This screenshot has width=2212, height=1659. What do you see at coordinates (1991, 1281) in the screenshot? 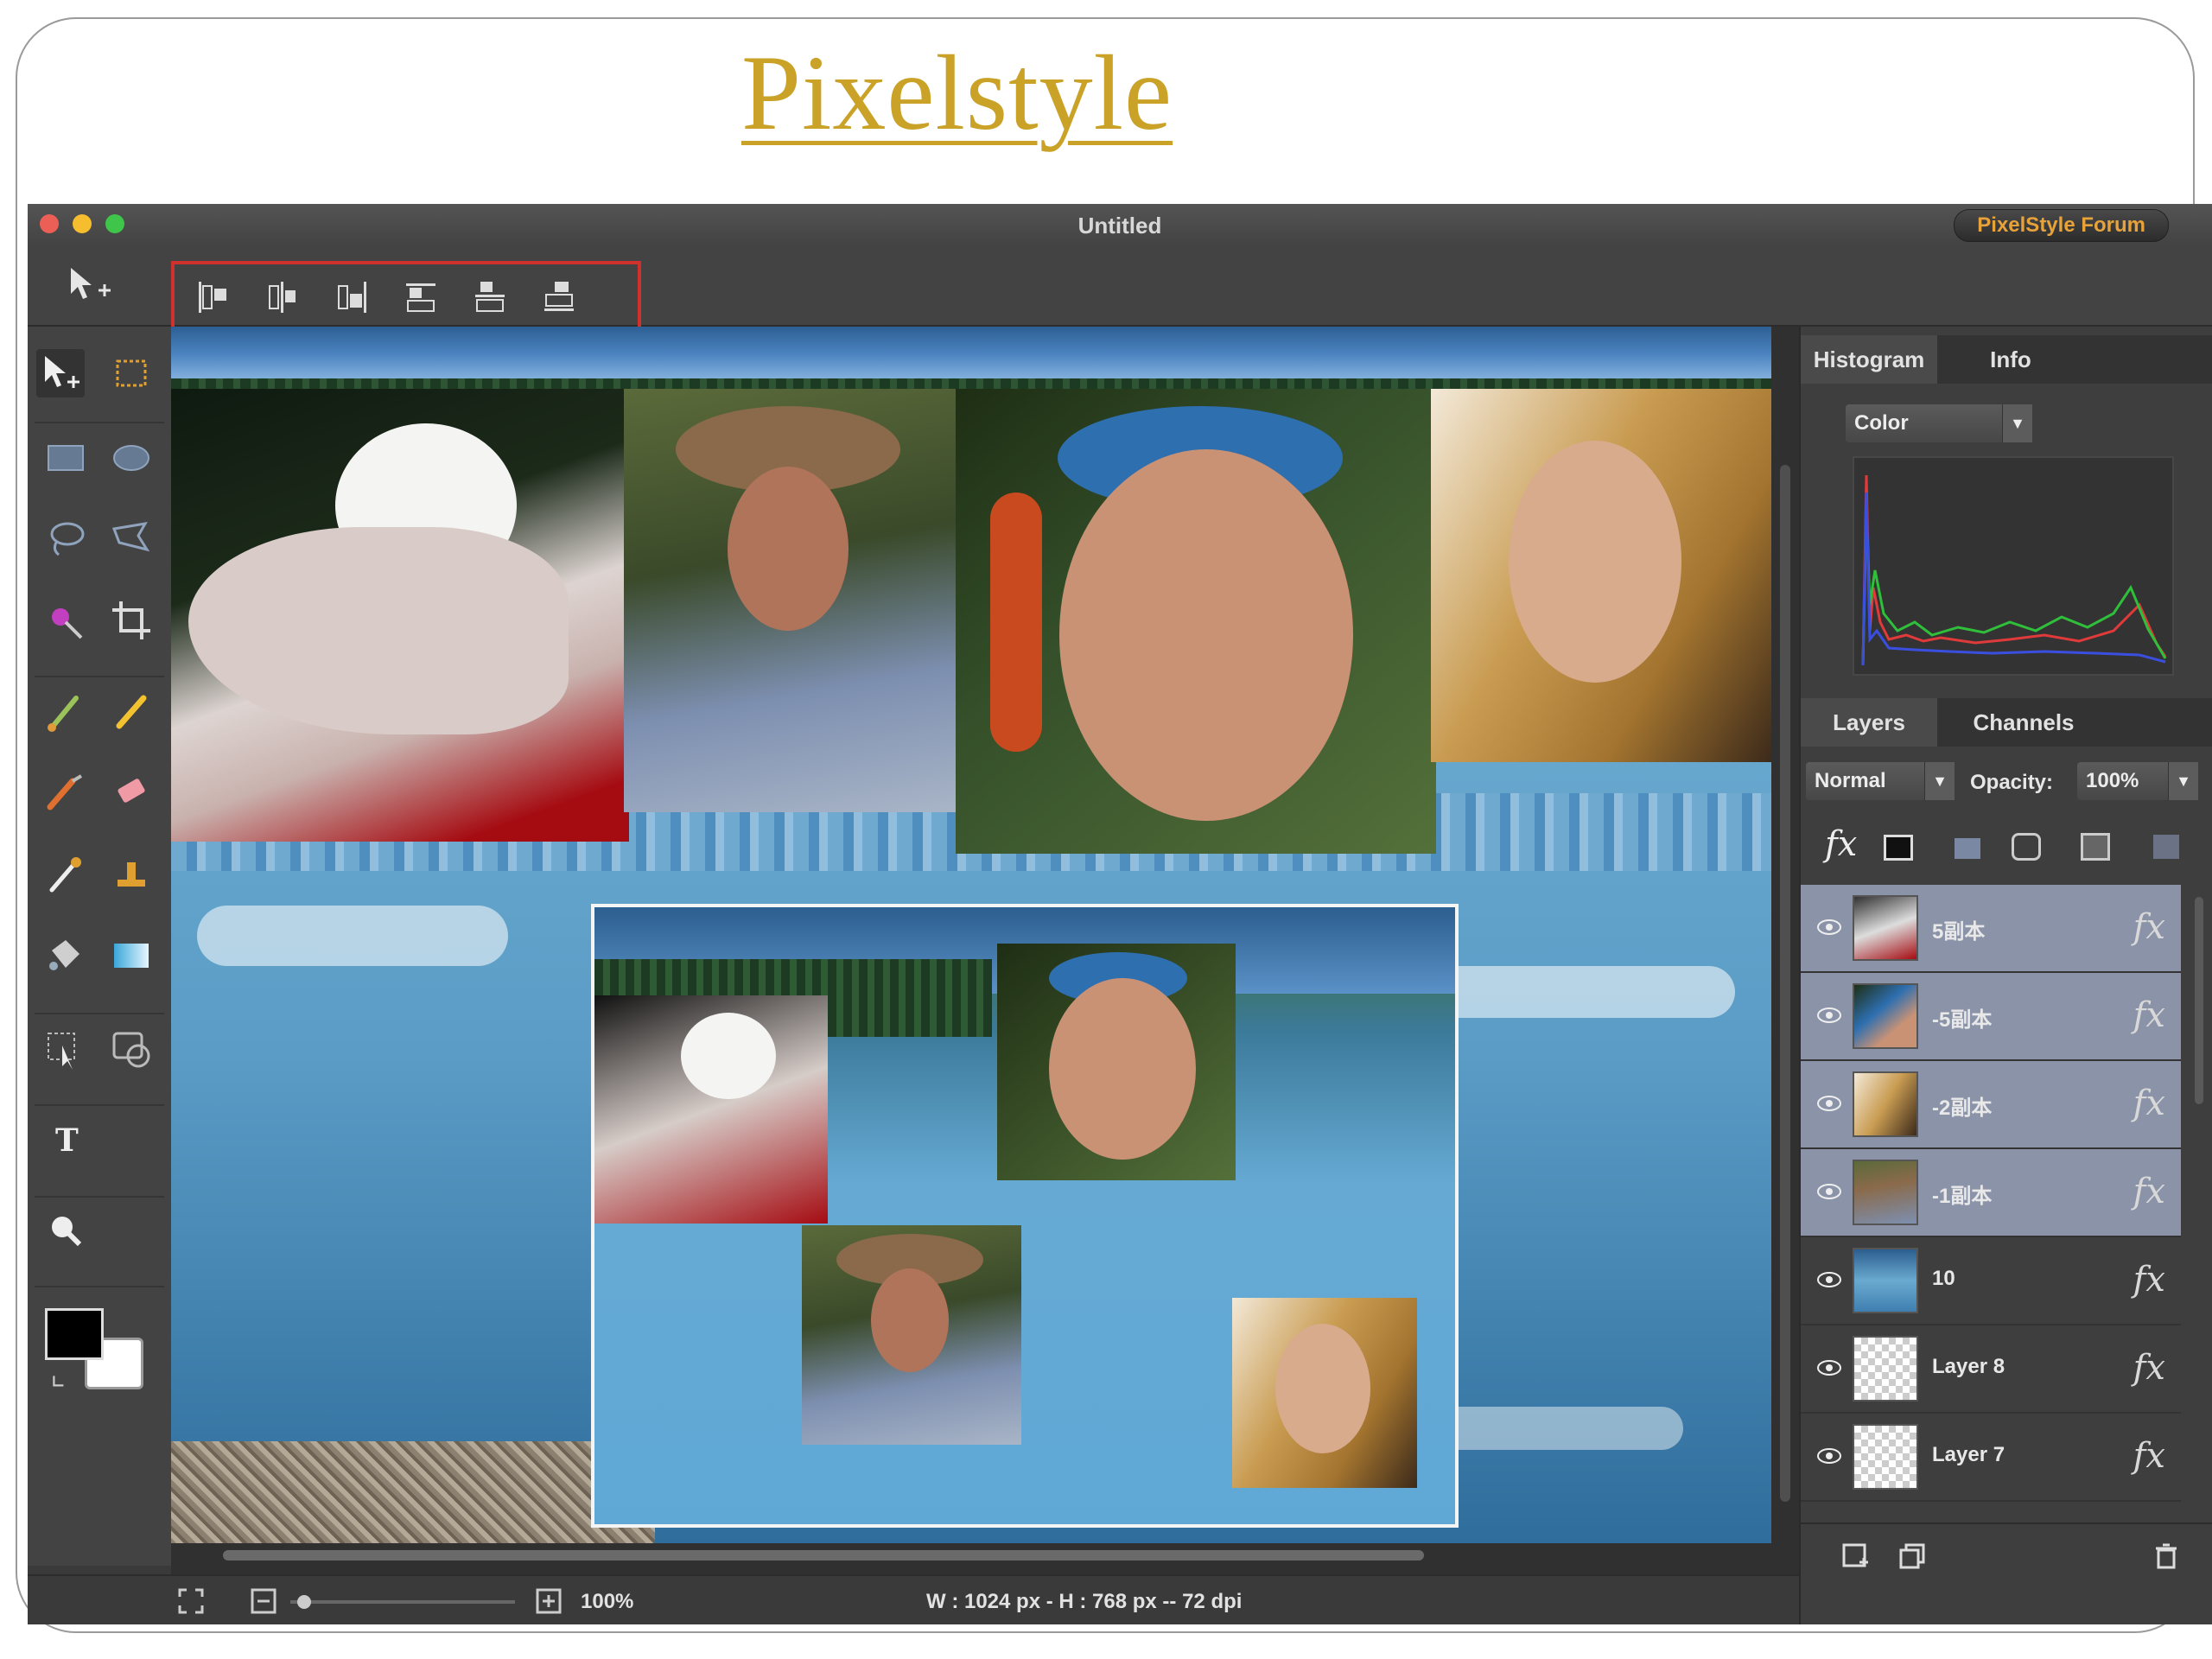
I see `layer-row: 10 fx` at bounding box center [1991, 1281].